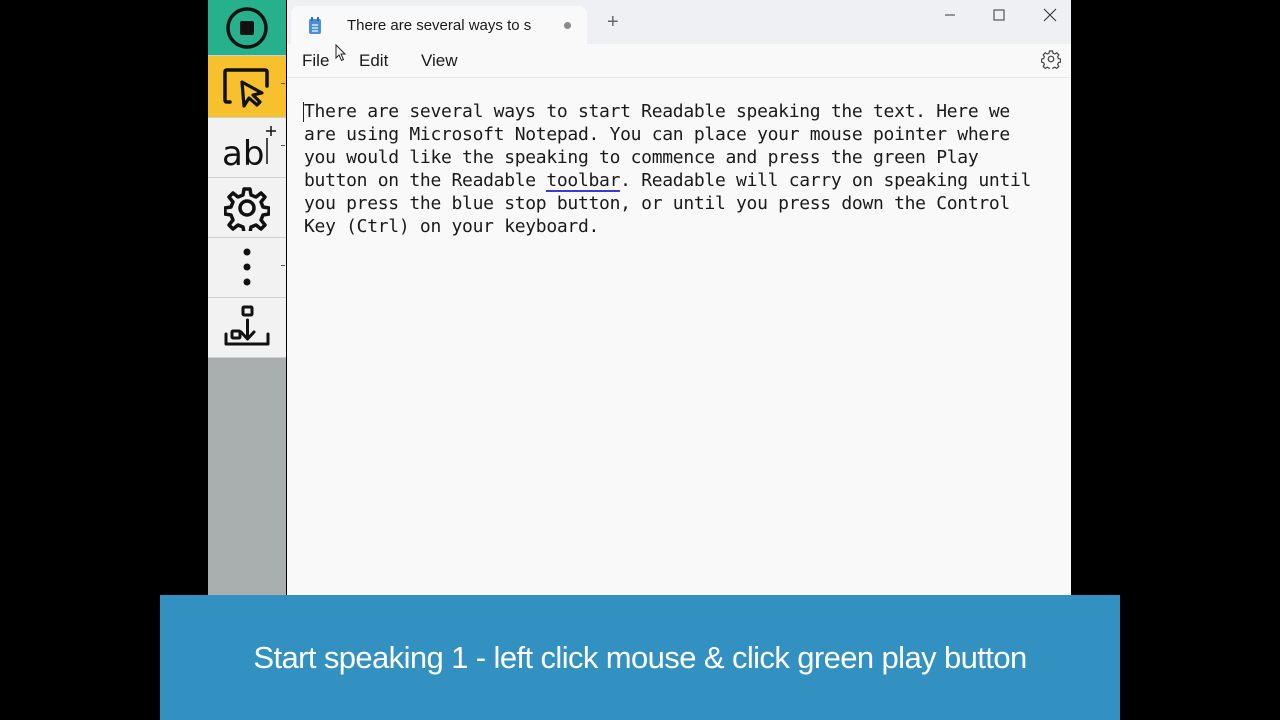 Image resolution: width=1280 pixels, height=720 pixels. I want to click on more-vertical-icon, so click(247, 266).